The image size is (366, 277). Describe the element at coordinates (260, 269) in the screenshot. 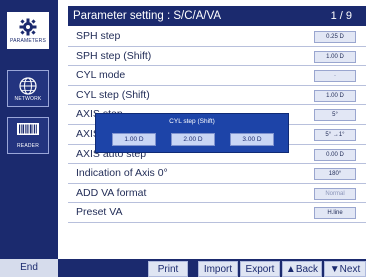

I see `export-button: Export` at that location.